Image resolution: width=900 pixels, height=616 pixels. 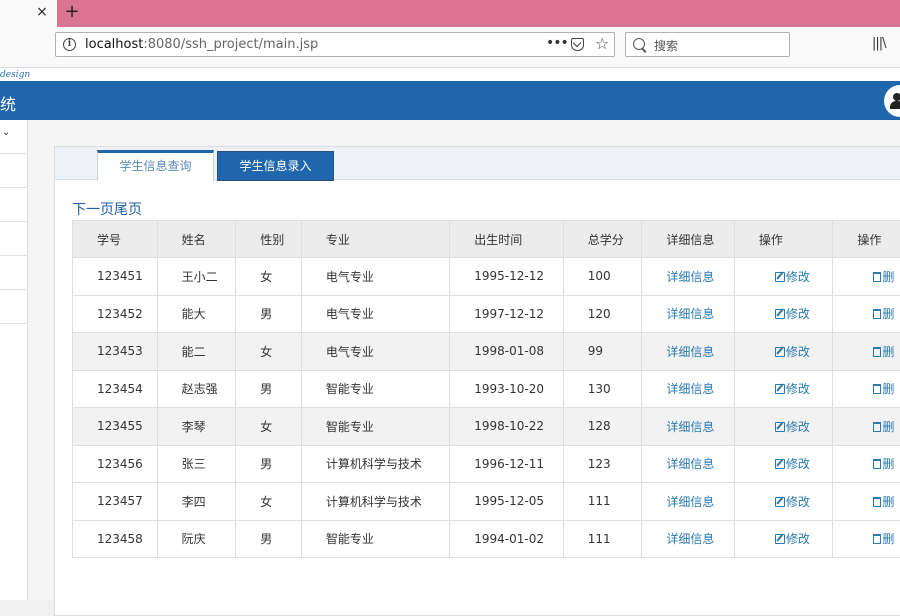 I want to click on app-logo: design, so click(x=15, y=75).